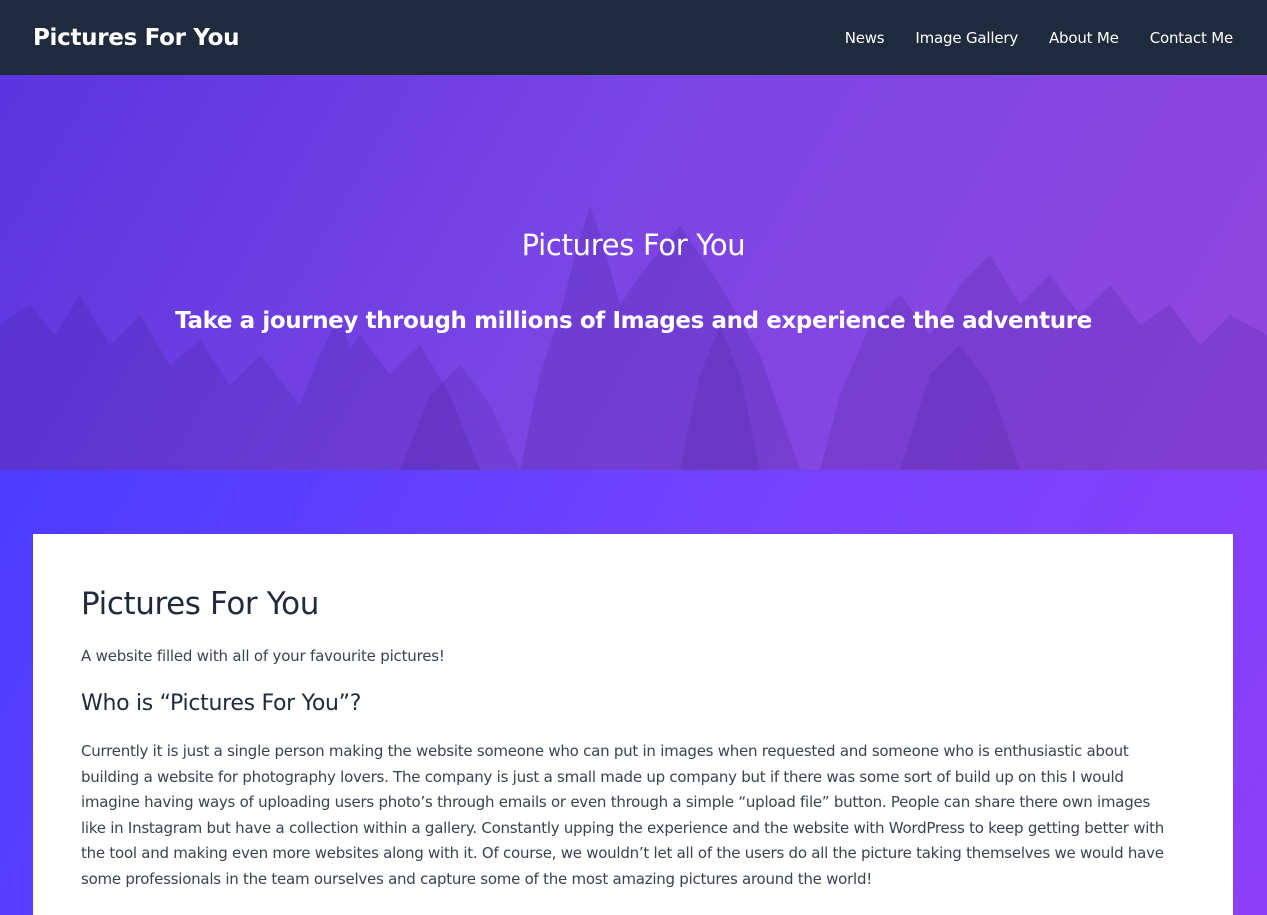  Describe the element at coordinates (1192, 38) in the screenshot. I see `nav-item-contact-me: Contact Me` at that location.